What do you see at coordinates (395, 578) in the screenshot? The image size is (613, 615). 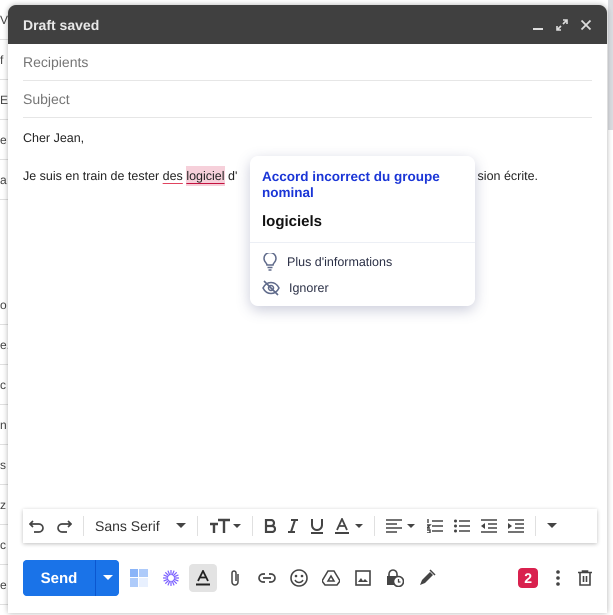 I see `lock-clock-icon` at bounding box center [395, 578].